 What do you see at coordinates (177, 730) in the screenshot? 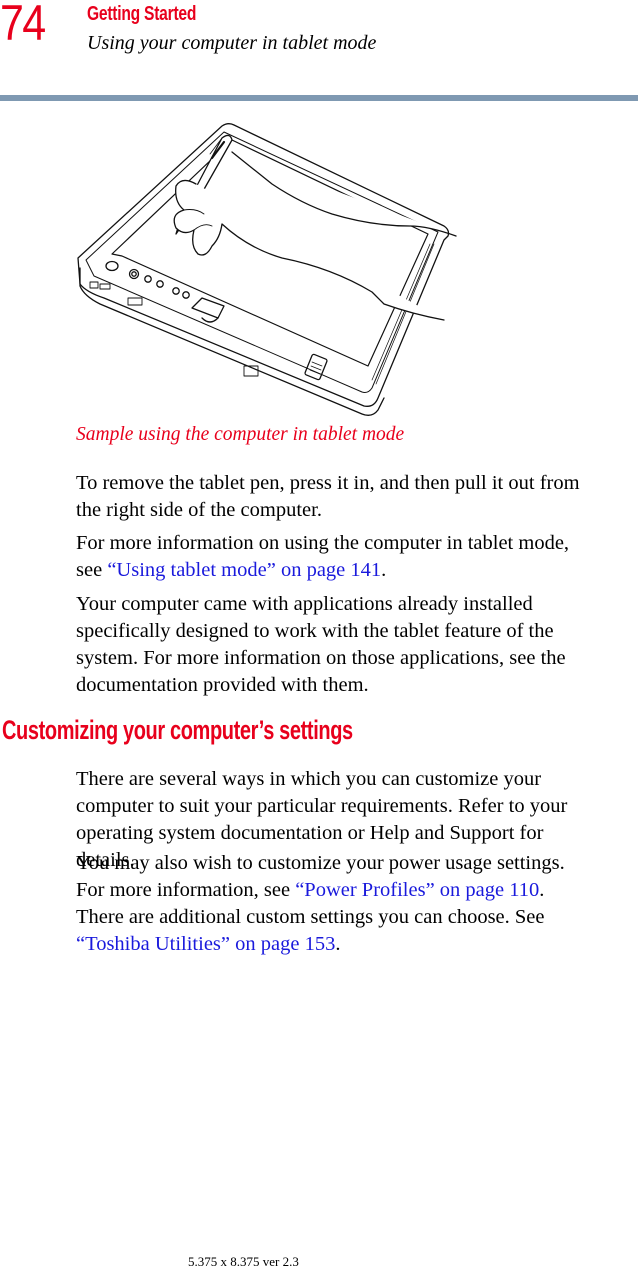
I see `section-heading-customizing: Customizing your computer’s settings` at bounding box center [177, 730].